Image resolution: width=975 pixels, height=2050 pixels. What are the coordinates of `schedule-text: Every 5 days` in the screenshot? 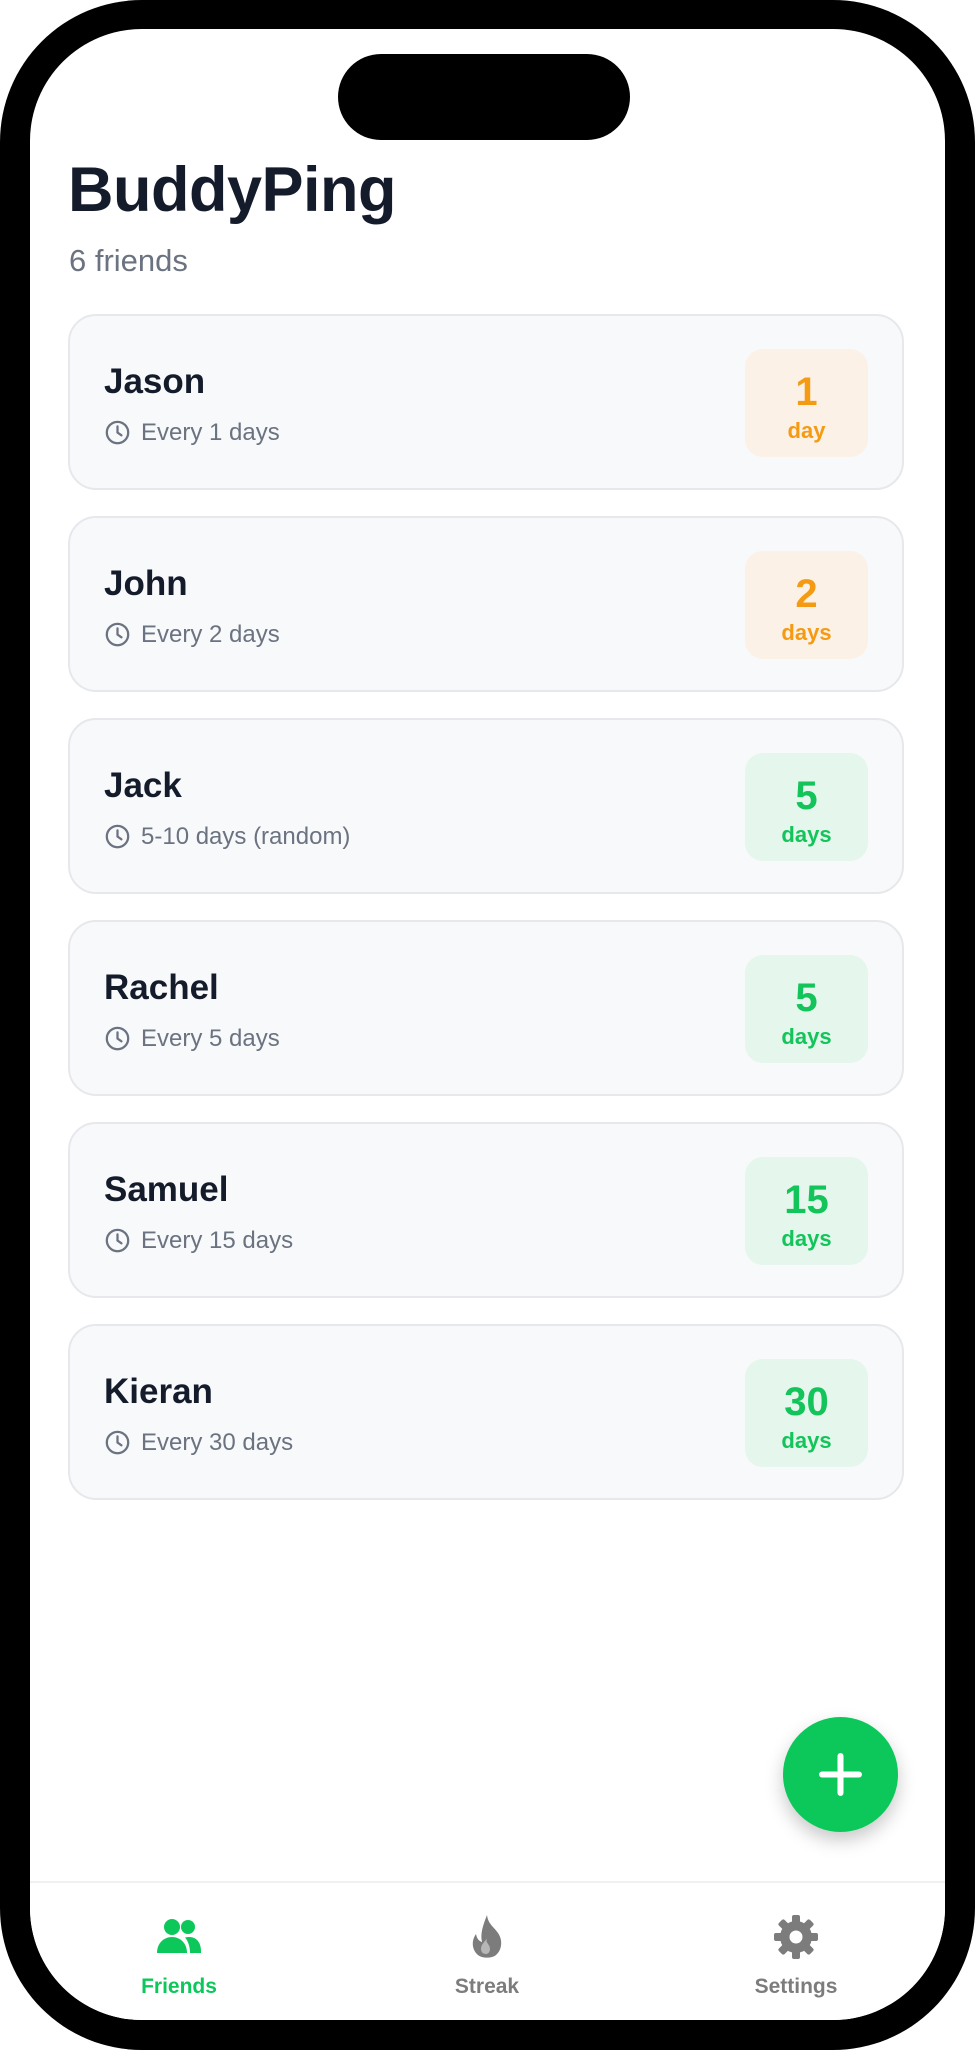 It's located at (210, 1038).